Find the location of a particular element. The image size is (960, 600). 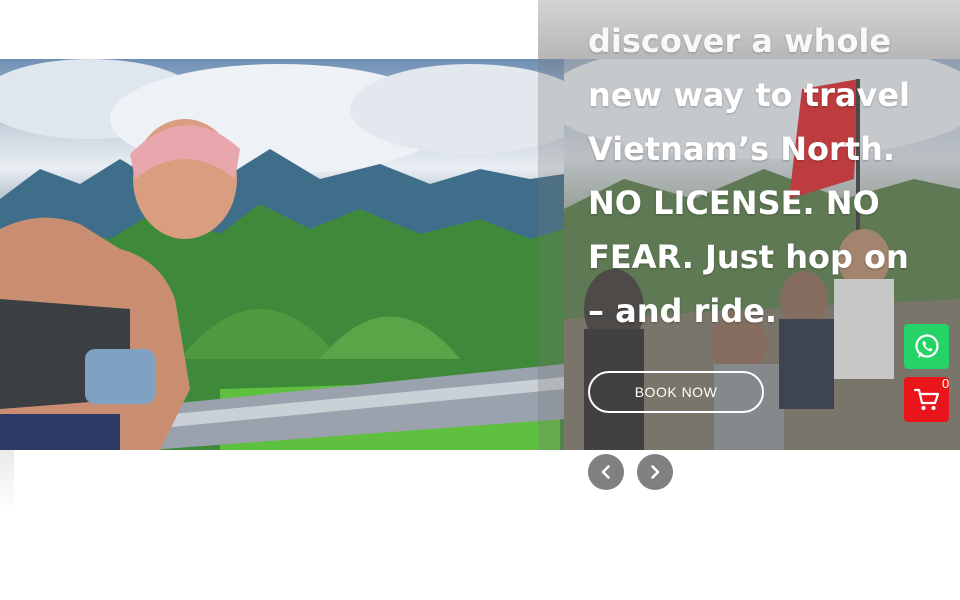

chevron-left-icon is located at coordinates (605, 472).